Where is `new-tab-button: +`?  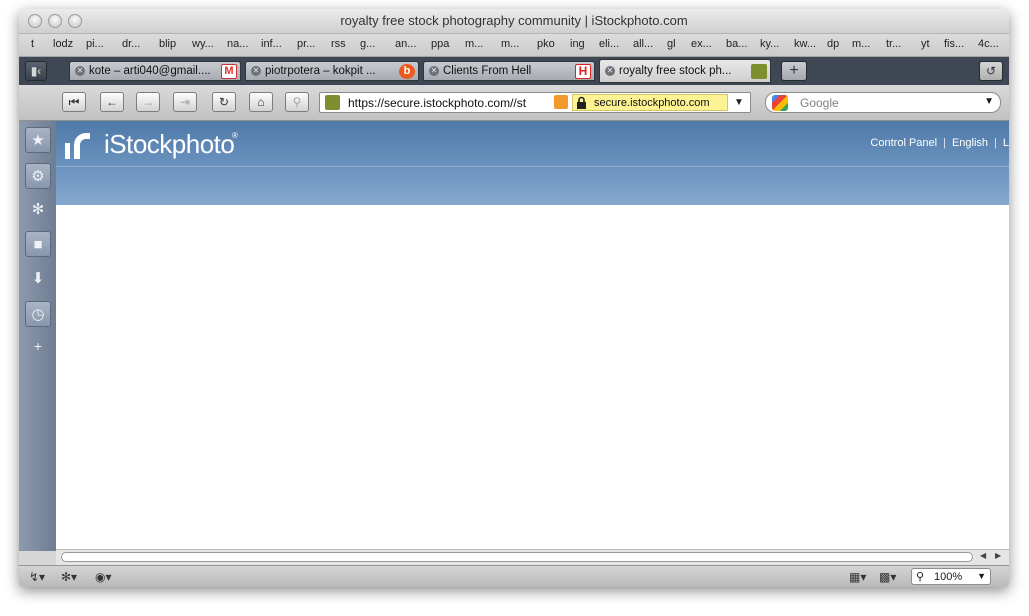
new-tab-button: + is located at coordinates (794, 71).